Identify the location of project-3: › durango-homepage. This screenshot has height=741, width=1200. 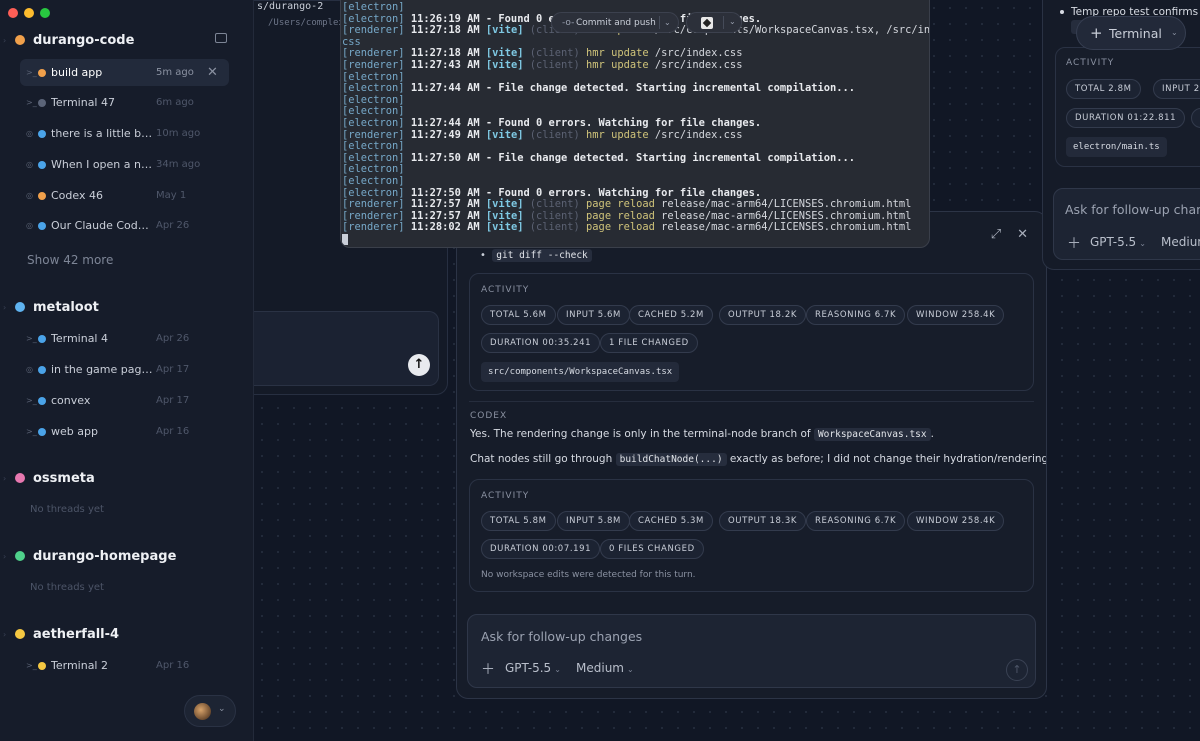
(127, 556).